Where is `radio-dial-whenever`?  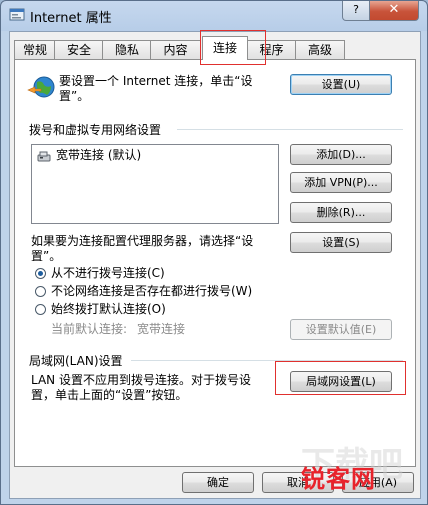 radio-dial-whenever is located at coordinates (40, 291).